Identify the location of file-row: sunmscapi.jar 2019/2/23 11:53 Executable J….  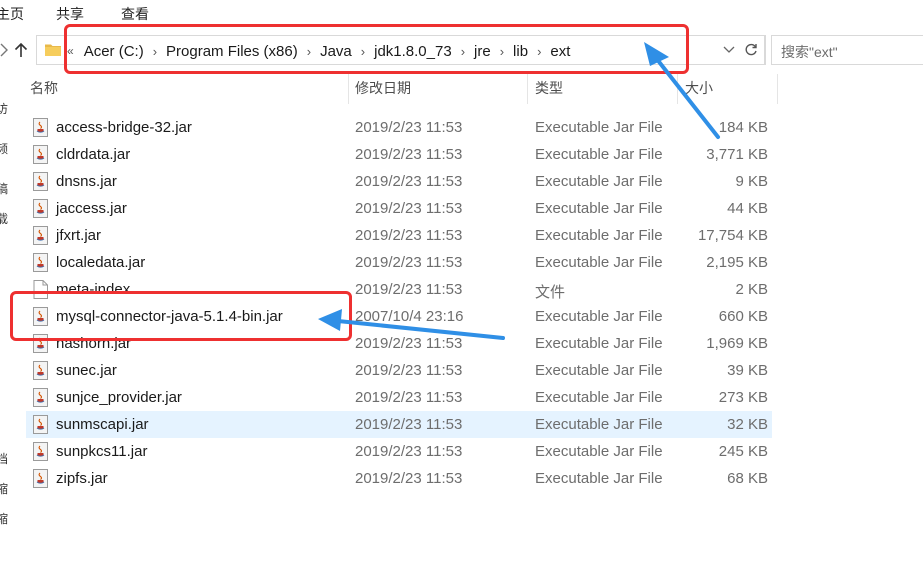
(399, 424).